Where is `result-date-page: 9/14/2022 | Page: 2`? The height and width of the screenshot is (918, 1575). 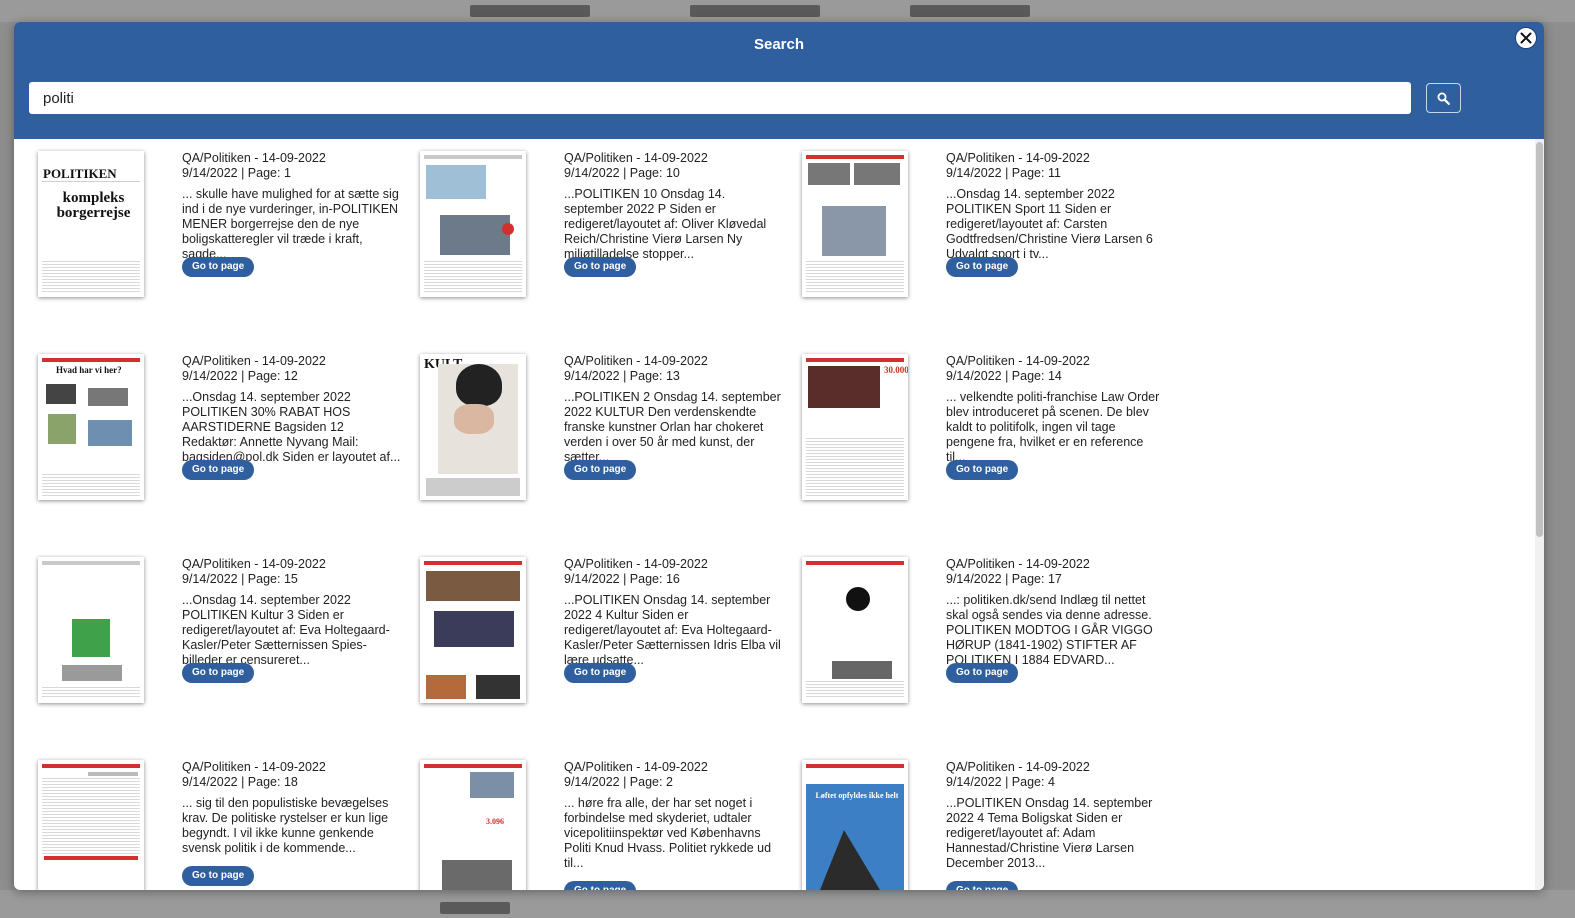 result-date-page: 9/14/2022 | Page: 2 is located at coordinates (618, 782).